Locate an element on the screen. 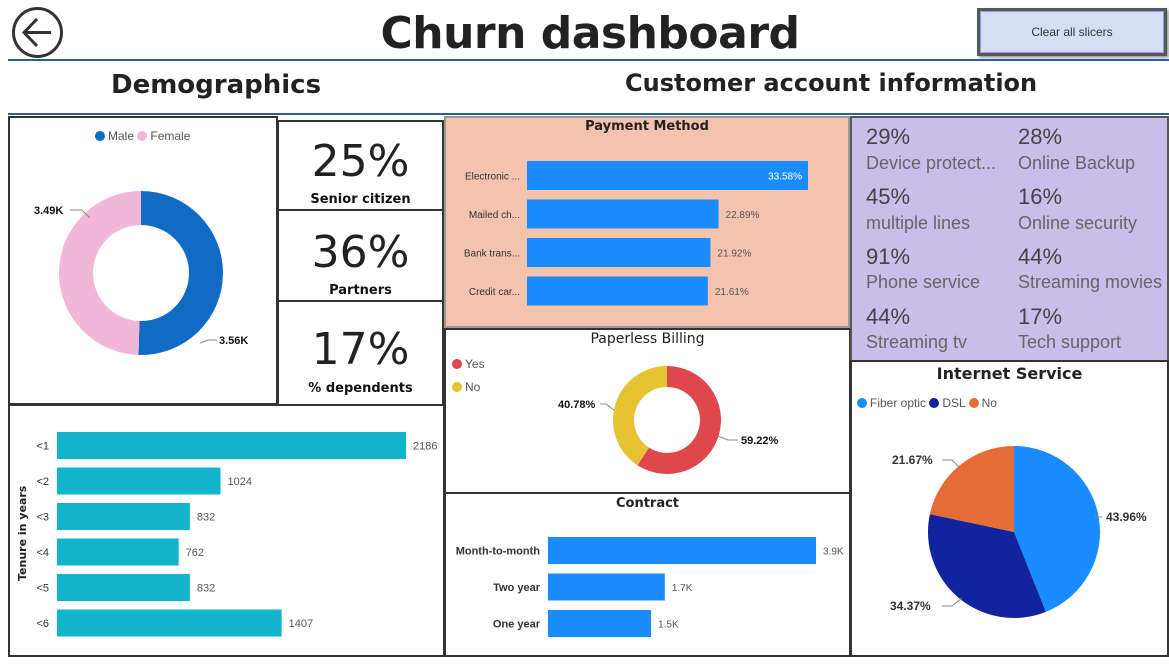 This screenshot has width=1169, height=665. category-label: <1 is located at coordinates (42, 447).